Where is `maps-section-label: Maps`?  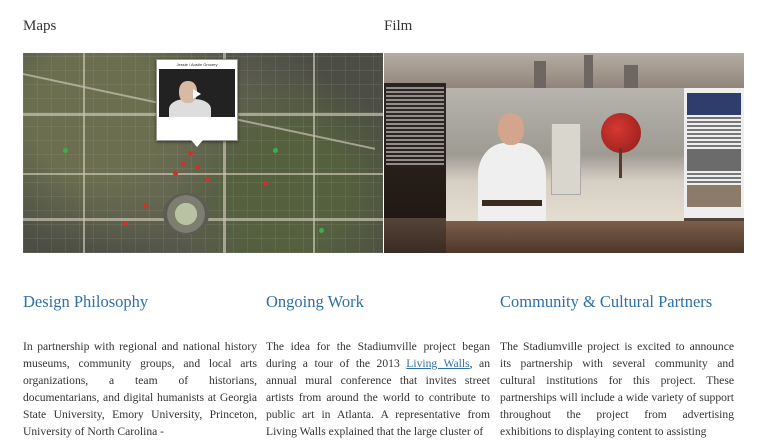 maps-section-label: Maps is located at coordinates (40, 26).